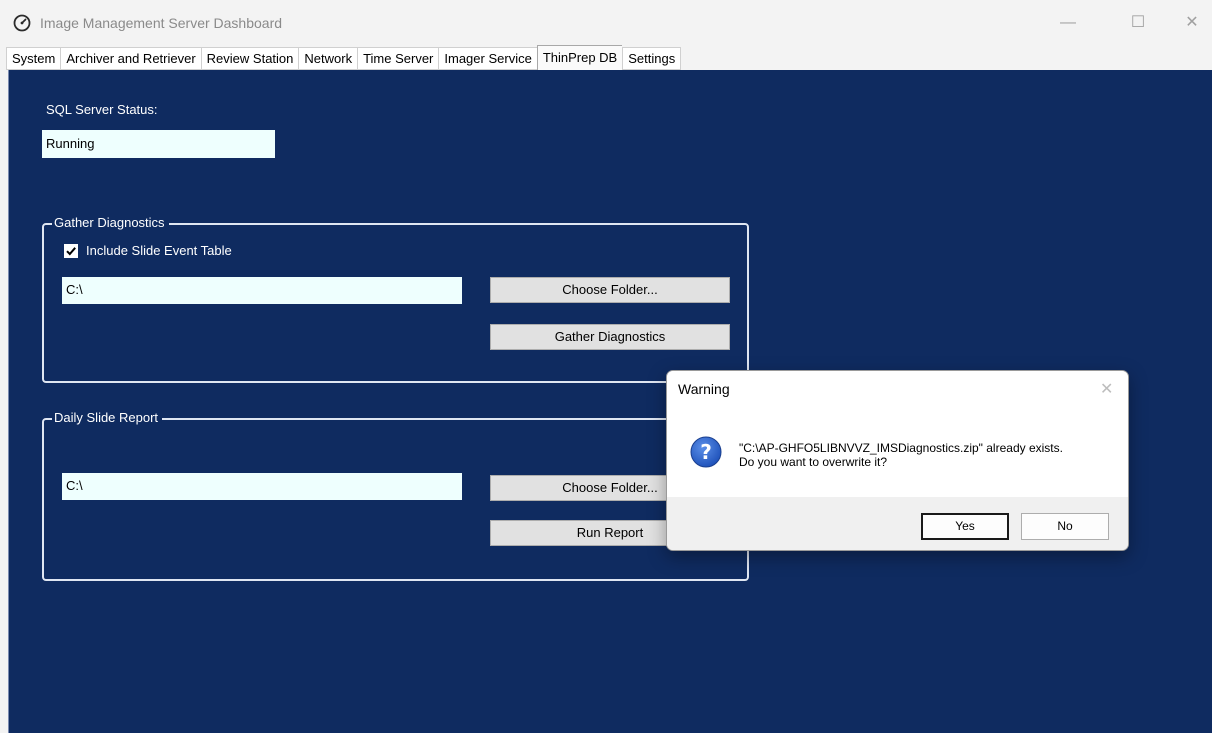 This screenshot has height=733, width=1212. I want to click on sql-status-label: SQL Server Status:, so click(102, 109).